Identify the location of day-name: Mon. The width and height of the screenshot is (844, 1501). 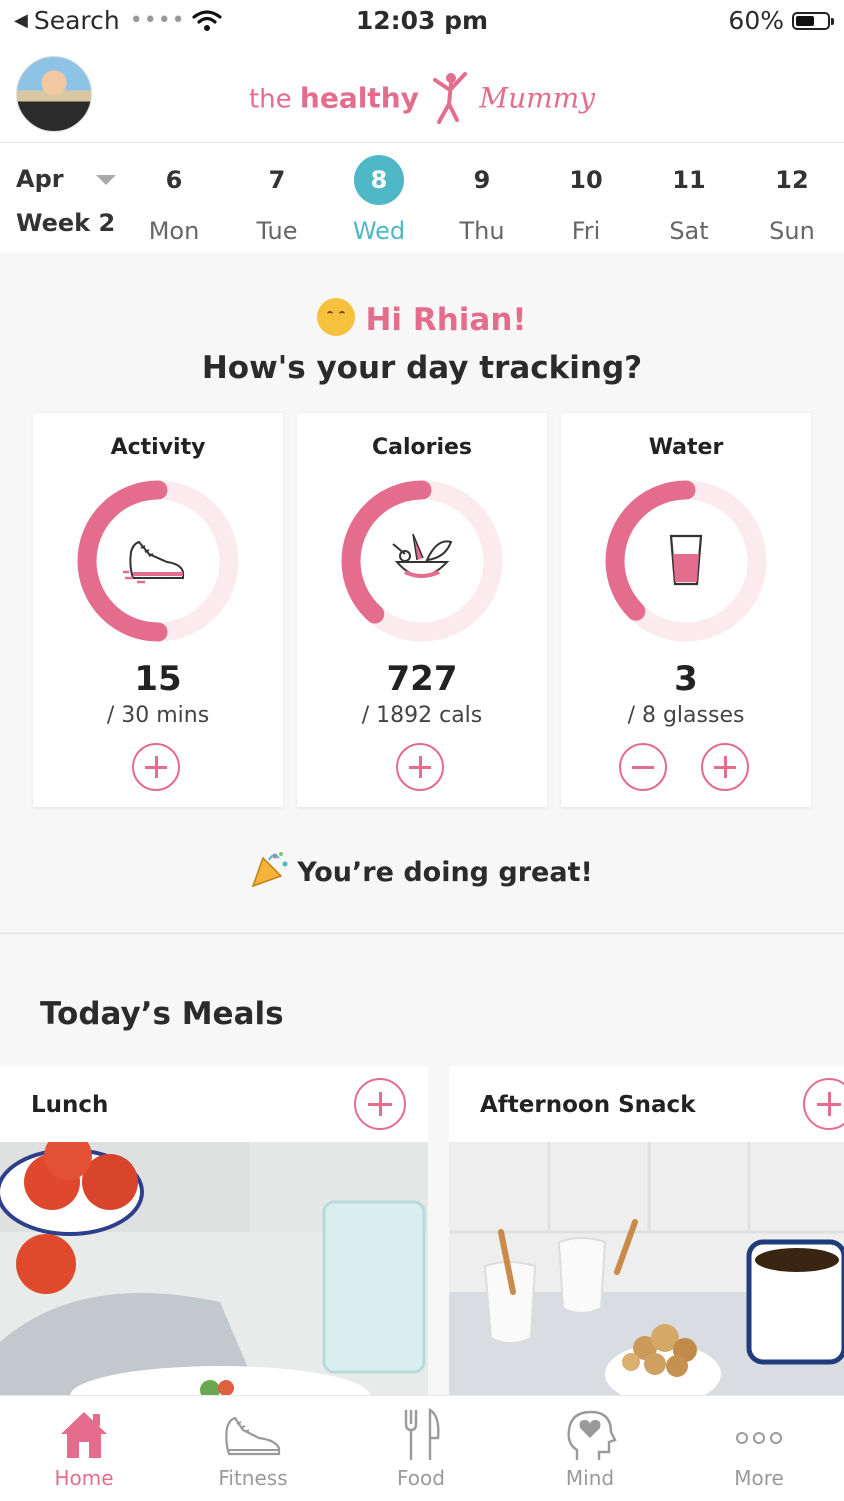
(174, 231).